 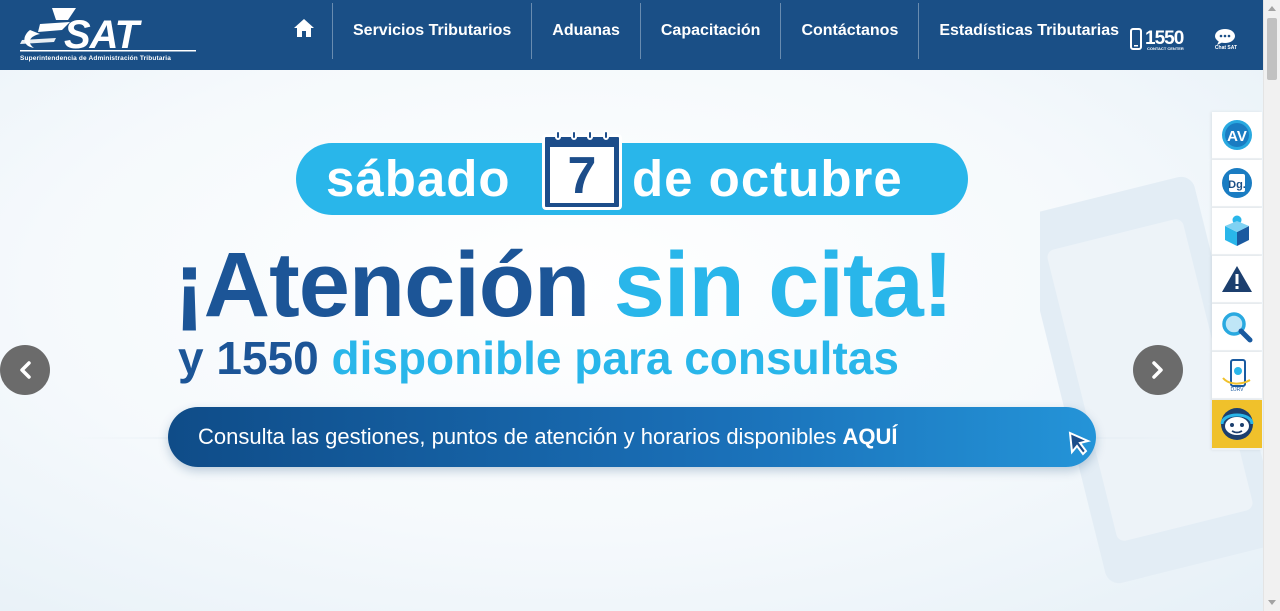 I want to click on home-icon, so click(x=304, y=28).